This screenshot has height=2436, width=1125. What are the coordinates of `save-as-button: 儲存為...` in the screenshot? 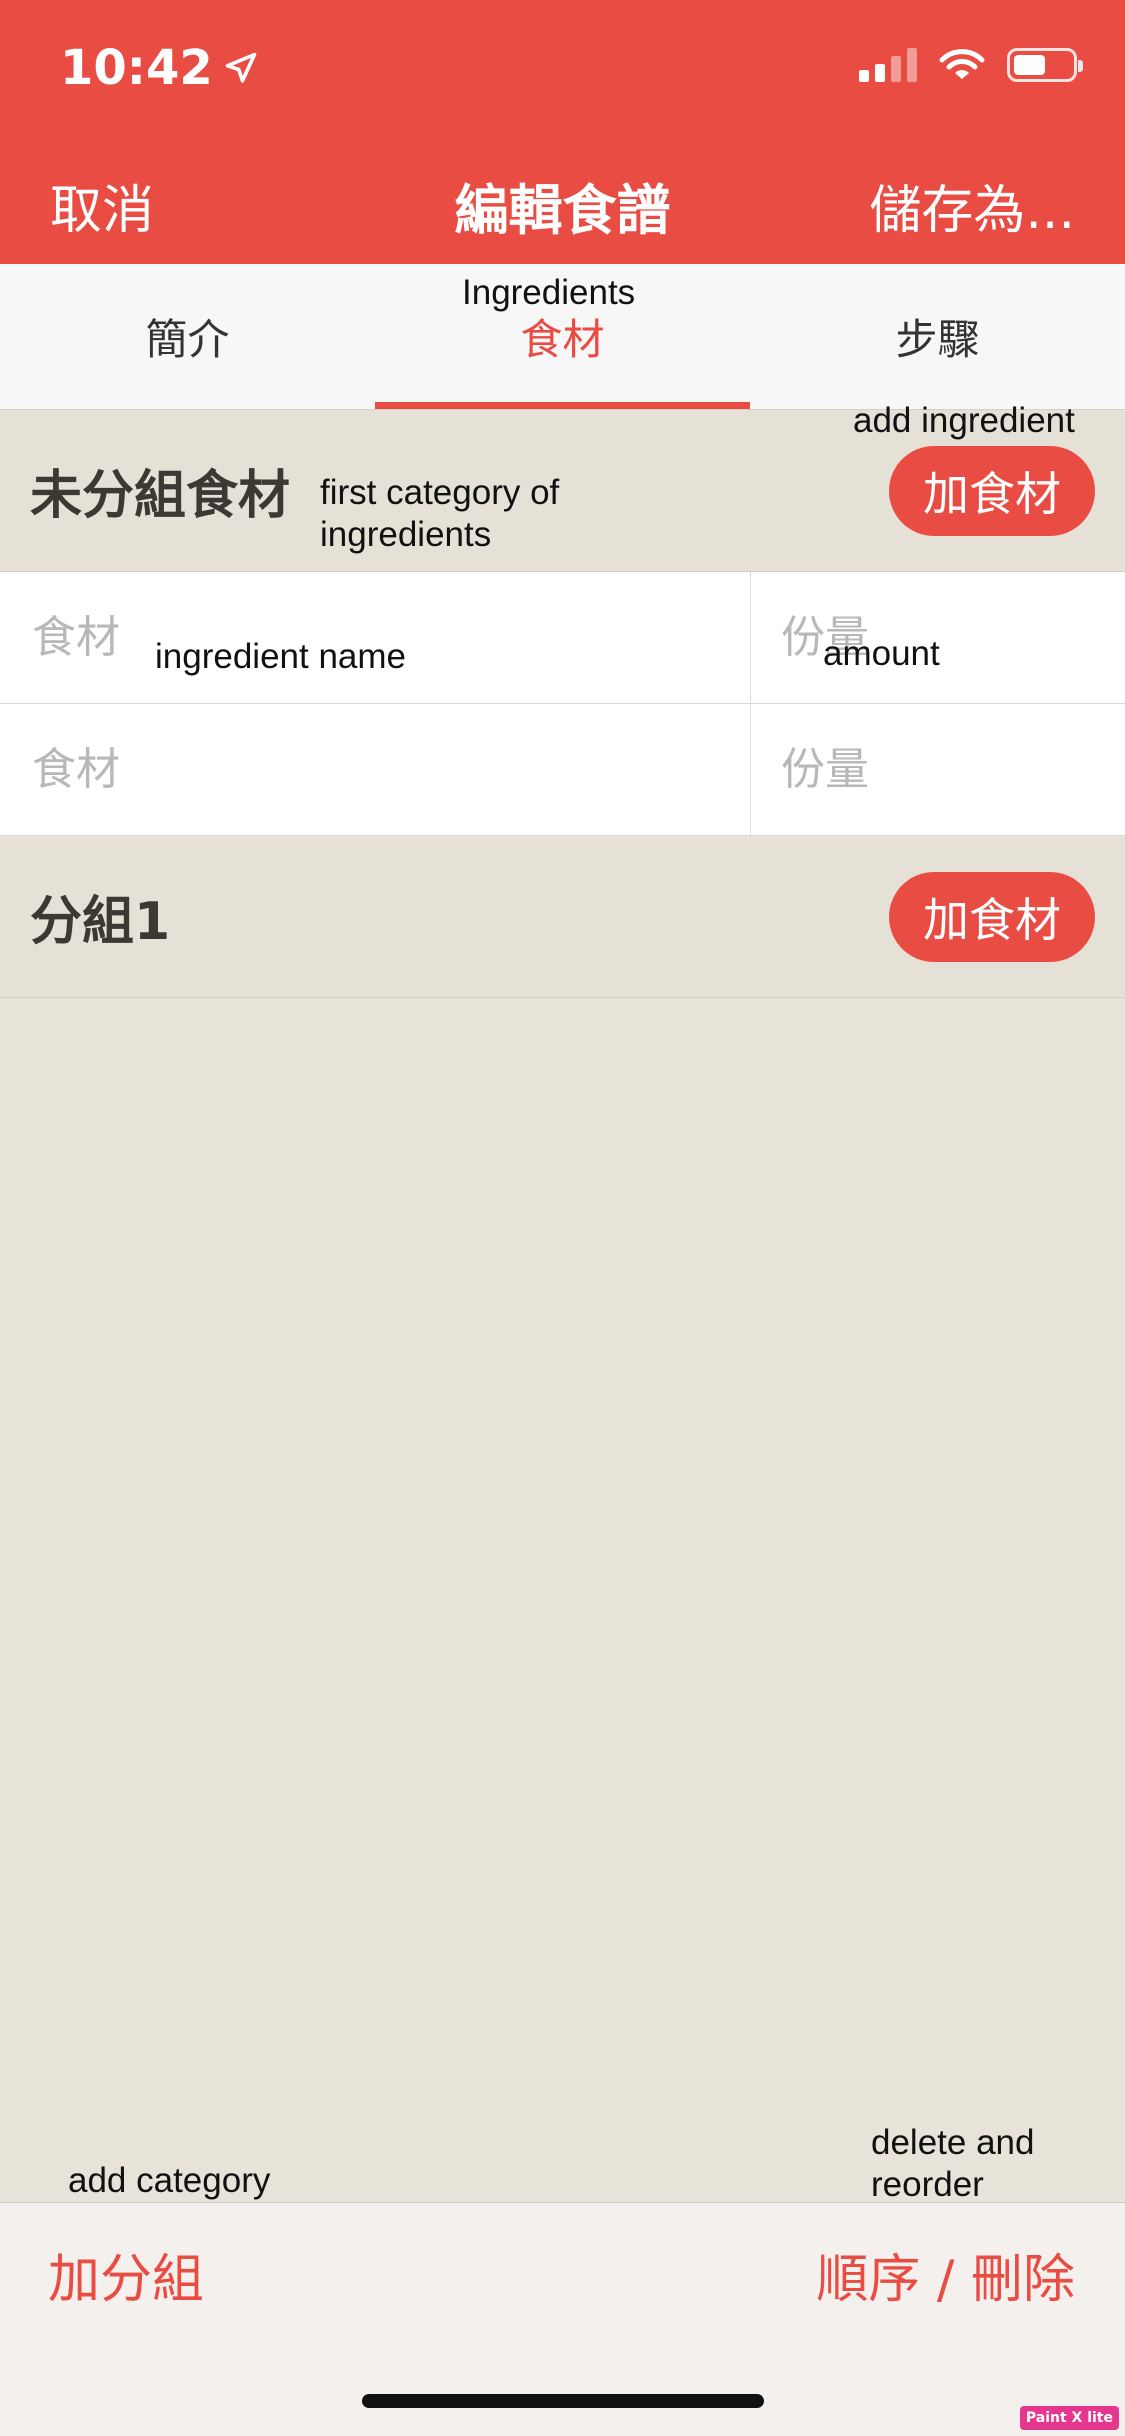 It's located at (972, 205).